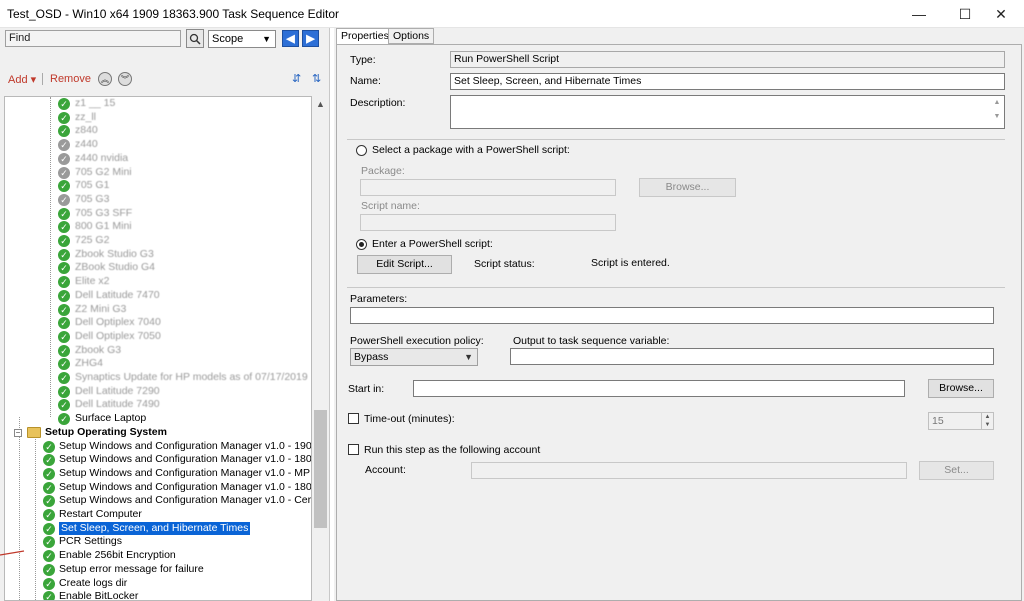 This screenshot has width=1024, height=601. Describe the element at coordinates (361, 244) in the screenshot. I see `radio-enter-script` at that location.